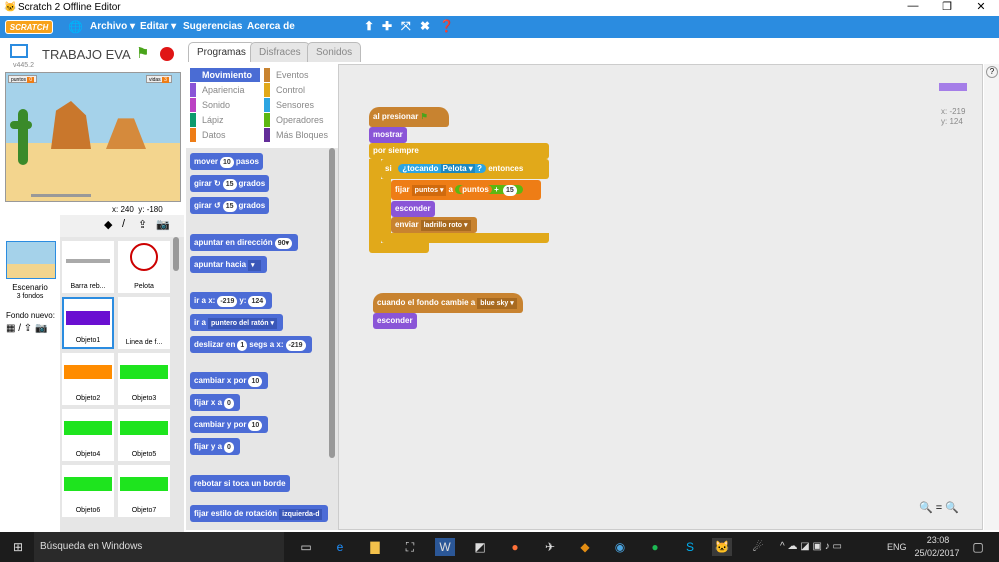  Describe the element at coordinates (176, 254) in the screenshot. I see `sprite-scrollbar` at that location.